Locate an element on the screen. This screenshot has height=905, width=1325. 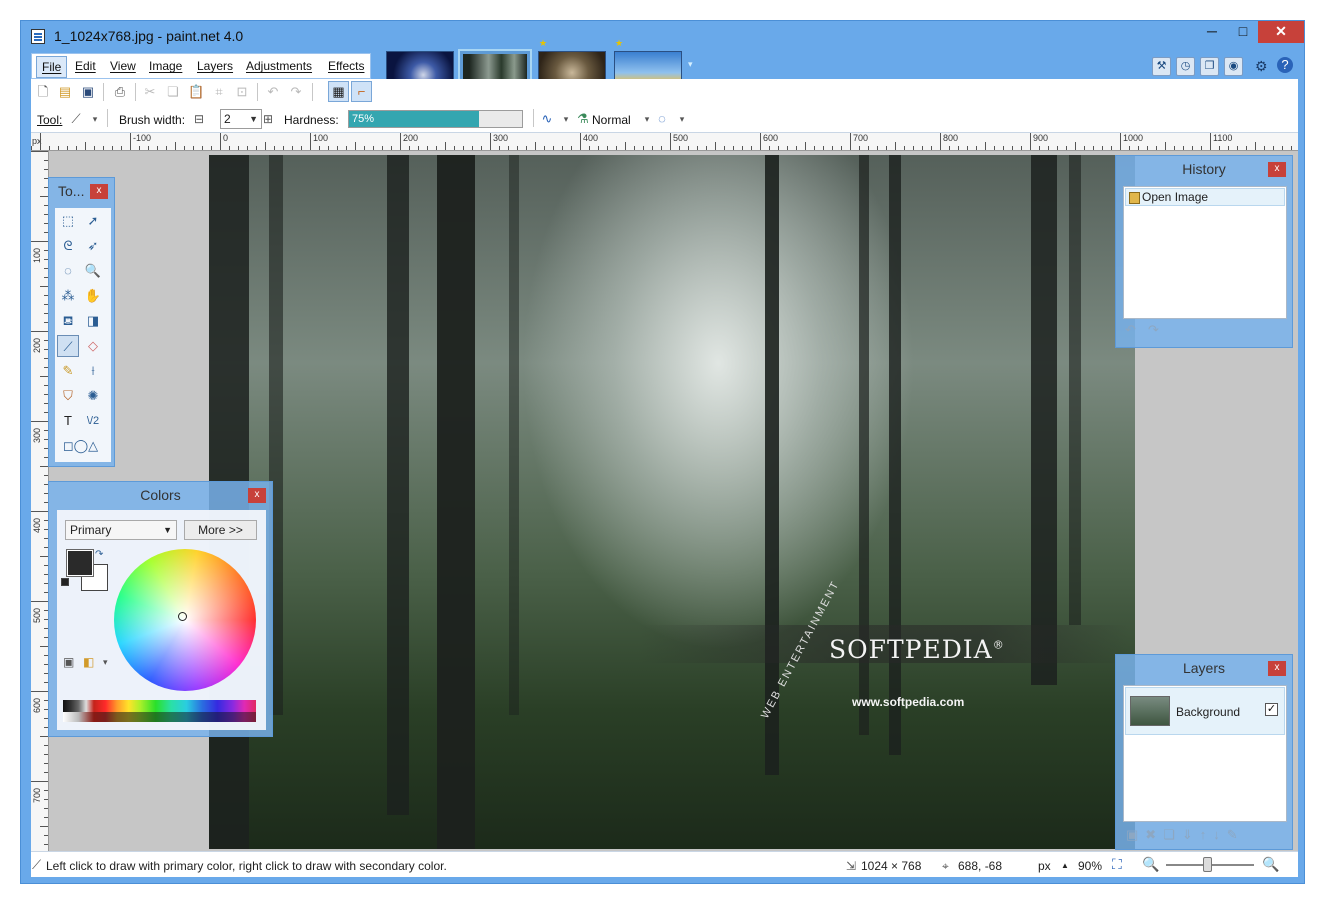
zoom-to-window-icon: ⛶ is located at coordinates (1117, 864).